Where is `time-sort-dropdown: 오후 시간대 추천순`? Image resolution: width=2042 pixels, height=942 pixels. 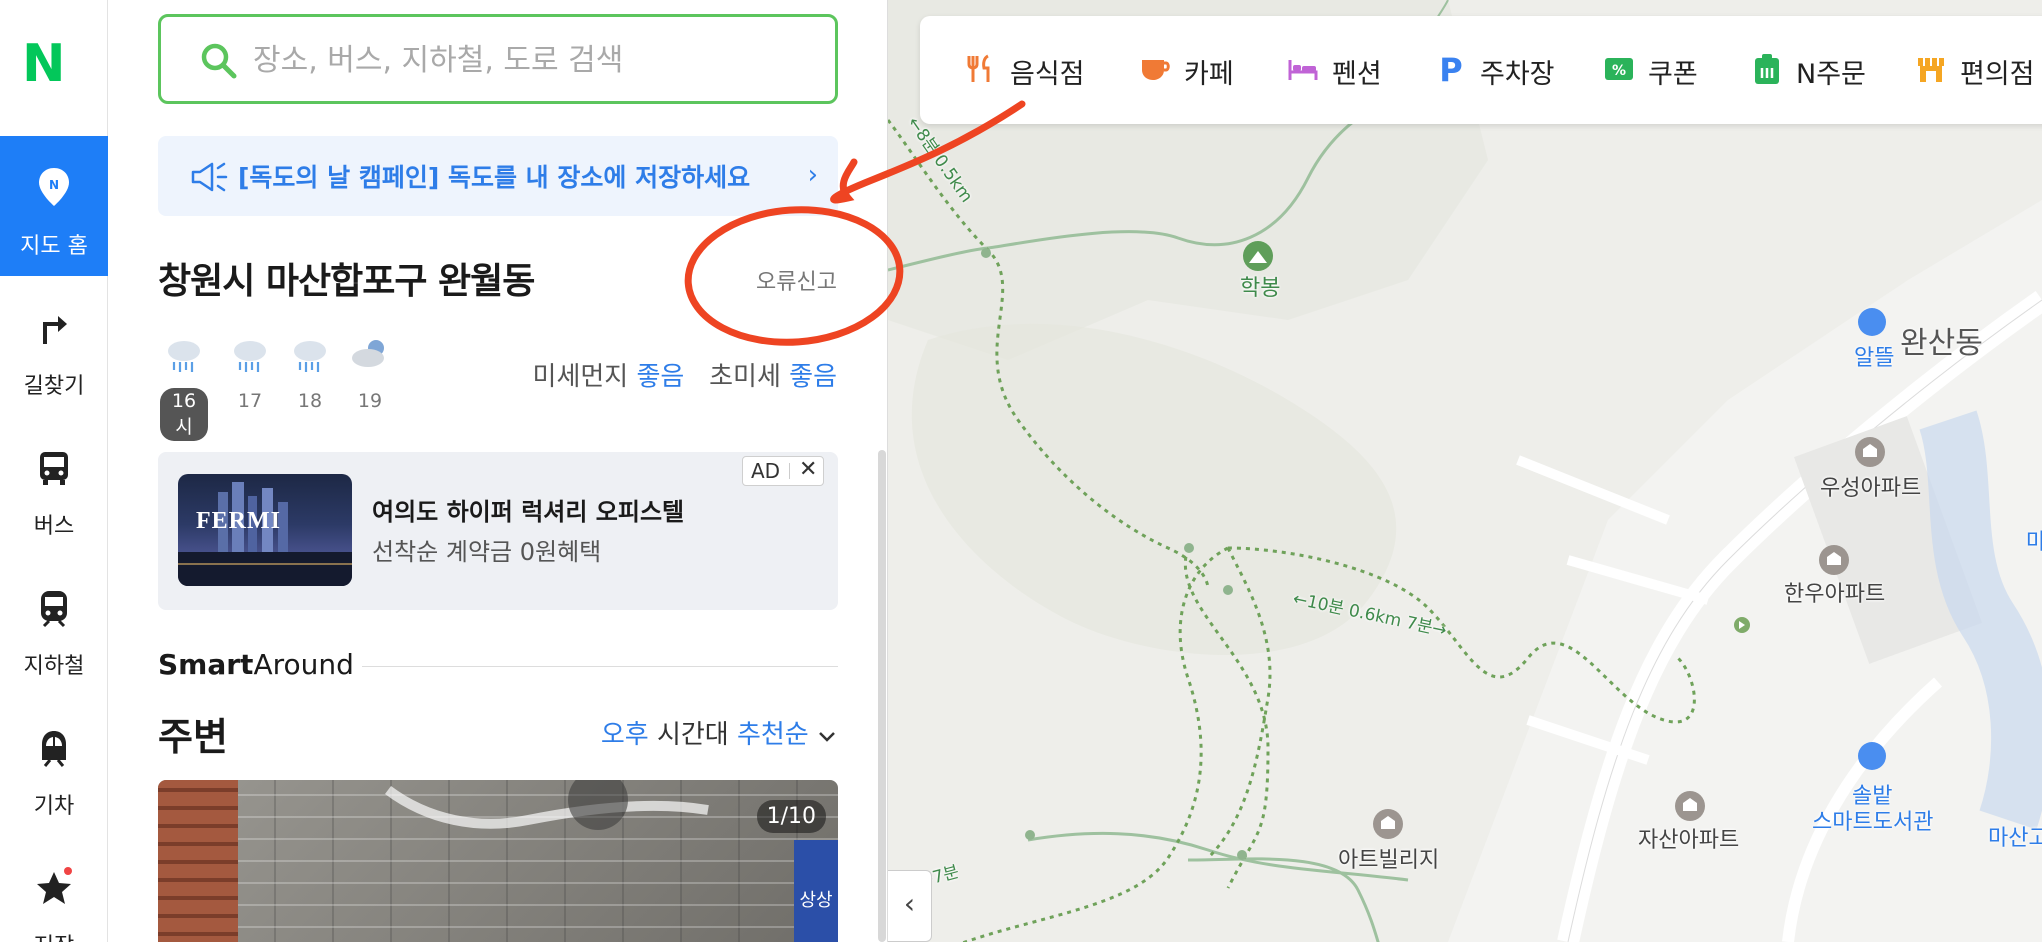 time-sort-dropdown: 오후 시간대 추천순 is located at coordinates (719, 732).